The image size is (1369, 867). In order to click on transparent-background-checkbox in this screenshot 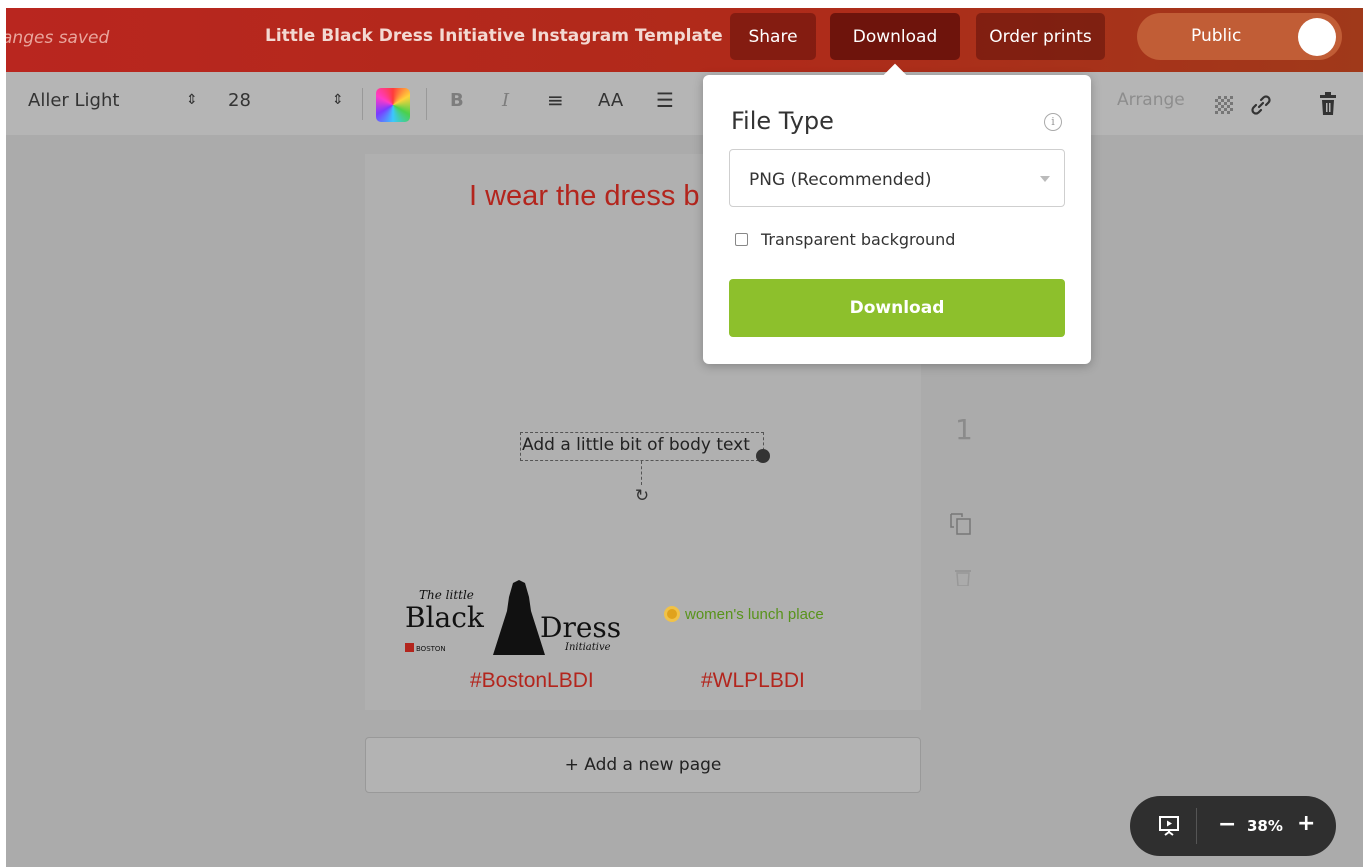, I will do `click(741, 239)`.